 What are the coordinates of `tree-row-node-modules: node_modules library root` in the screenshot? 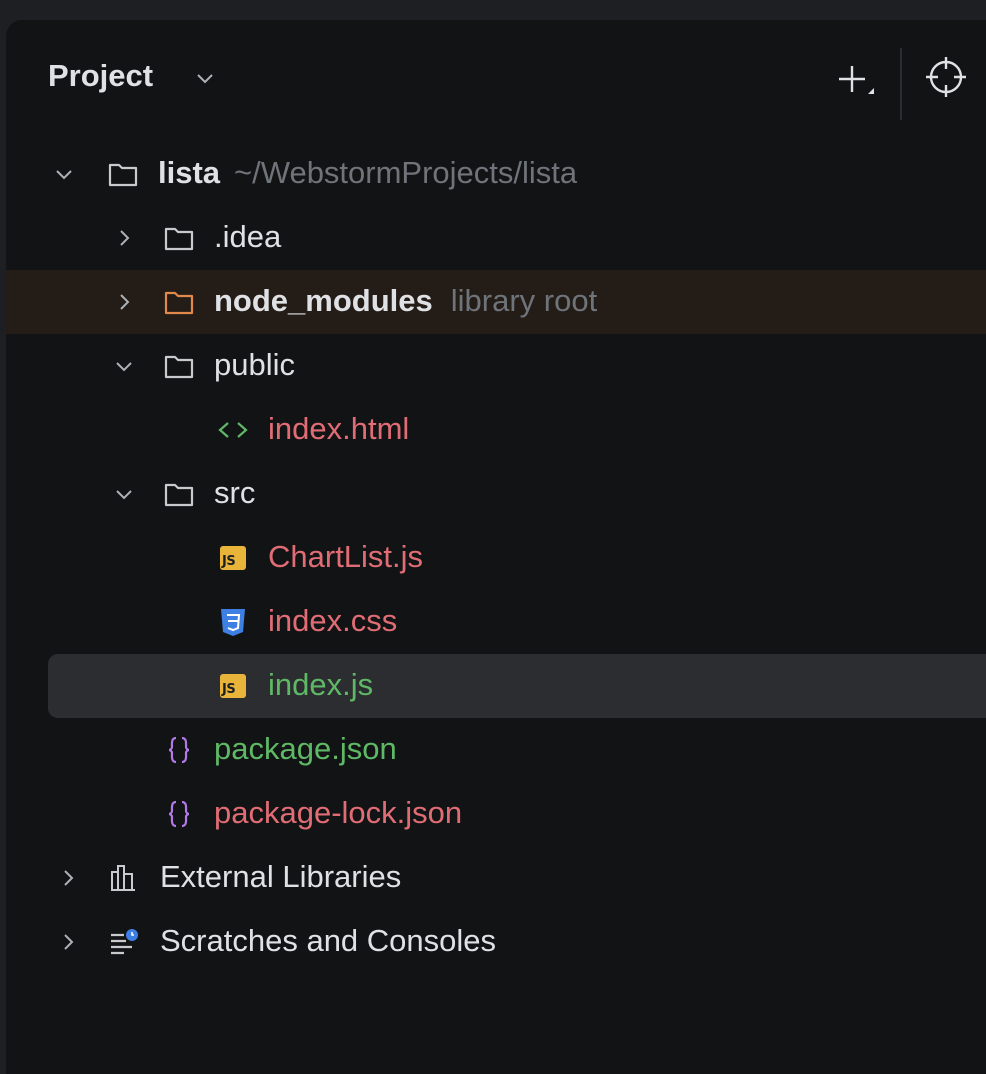 It's located at (496, 302).